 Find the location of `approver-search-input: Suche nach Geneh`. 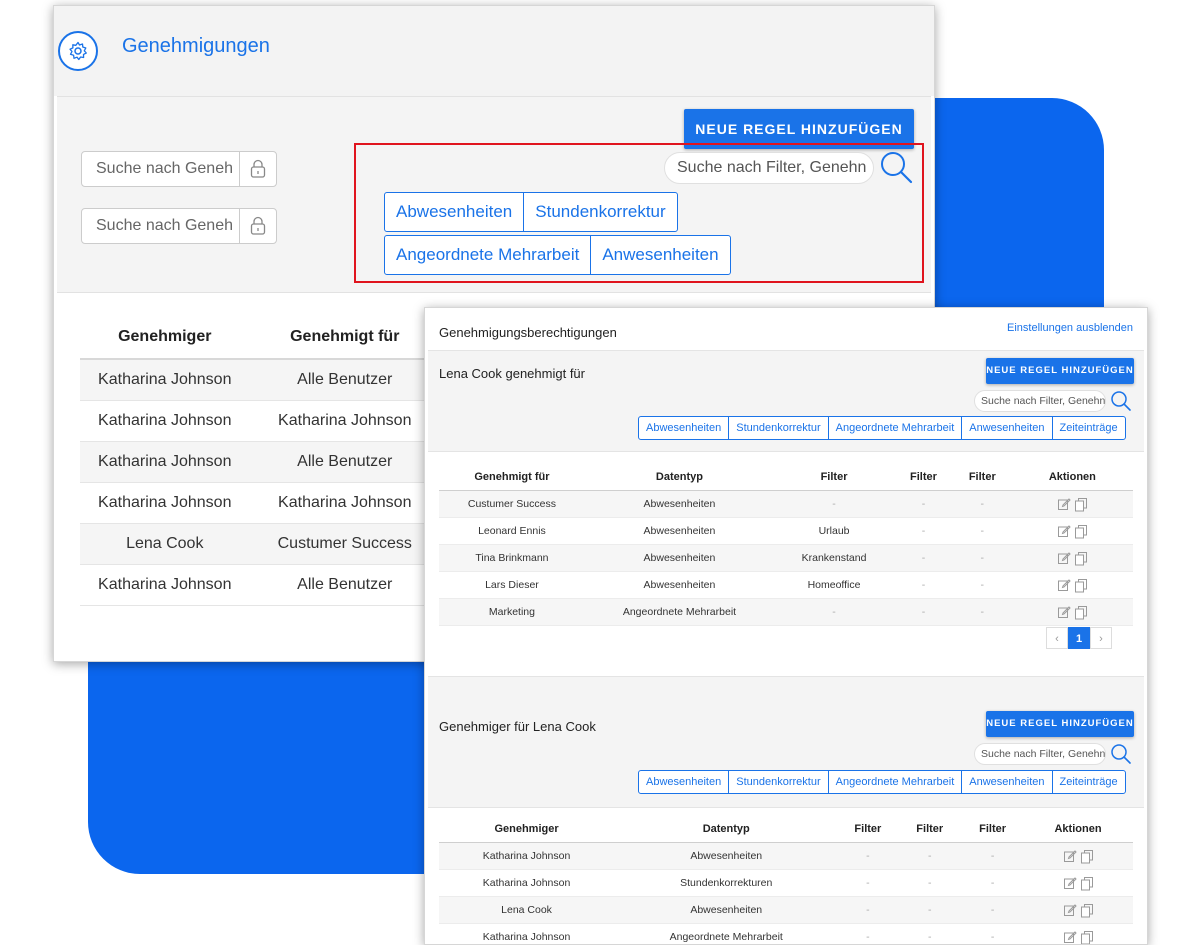

approver-search-input: Suche nach Geneh is located at coordinates (179, 169).